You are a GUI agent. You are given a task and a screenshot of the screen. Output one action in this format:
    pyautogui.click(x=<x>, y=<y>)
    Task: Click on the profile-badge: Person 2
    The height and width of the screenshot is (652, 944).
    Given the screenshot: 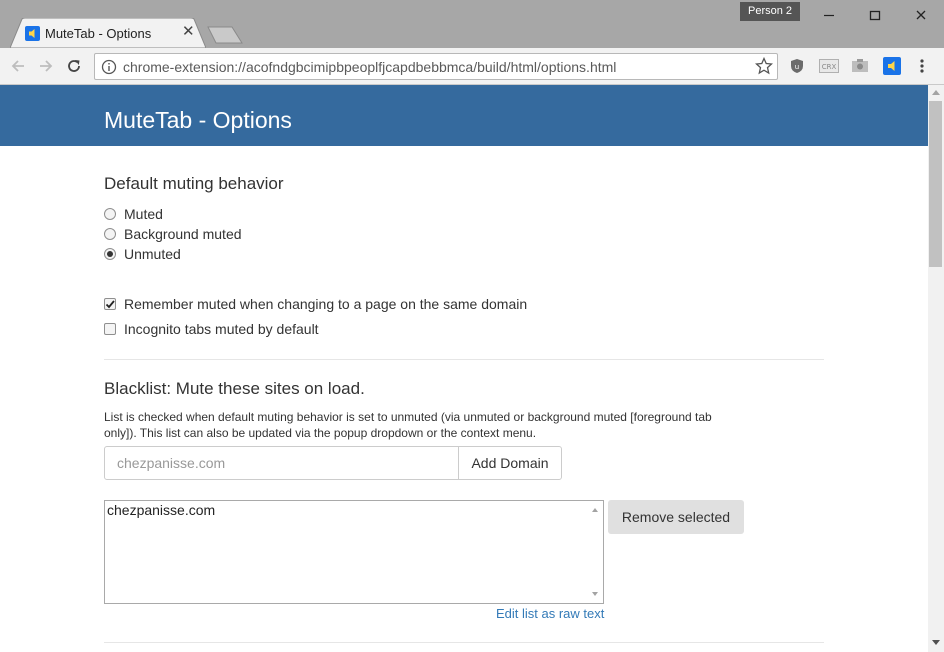 What is the action you would take?
    pyautogui.click(x=770, y=11)
    